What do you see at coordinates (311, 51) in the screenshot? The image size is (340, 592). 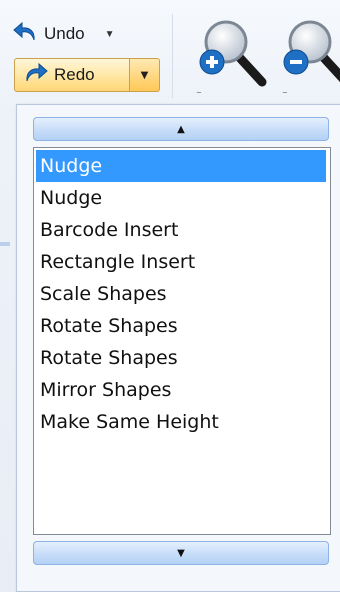 I see `zoom-out-icon` at bounding box center [311, 51].